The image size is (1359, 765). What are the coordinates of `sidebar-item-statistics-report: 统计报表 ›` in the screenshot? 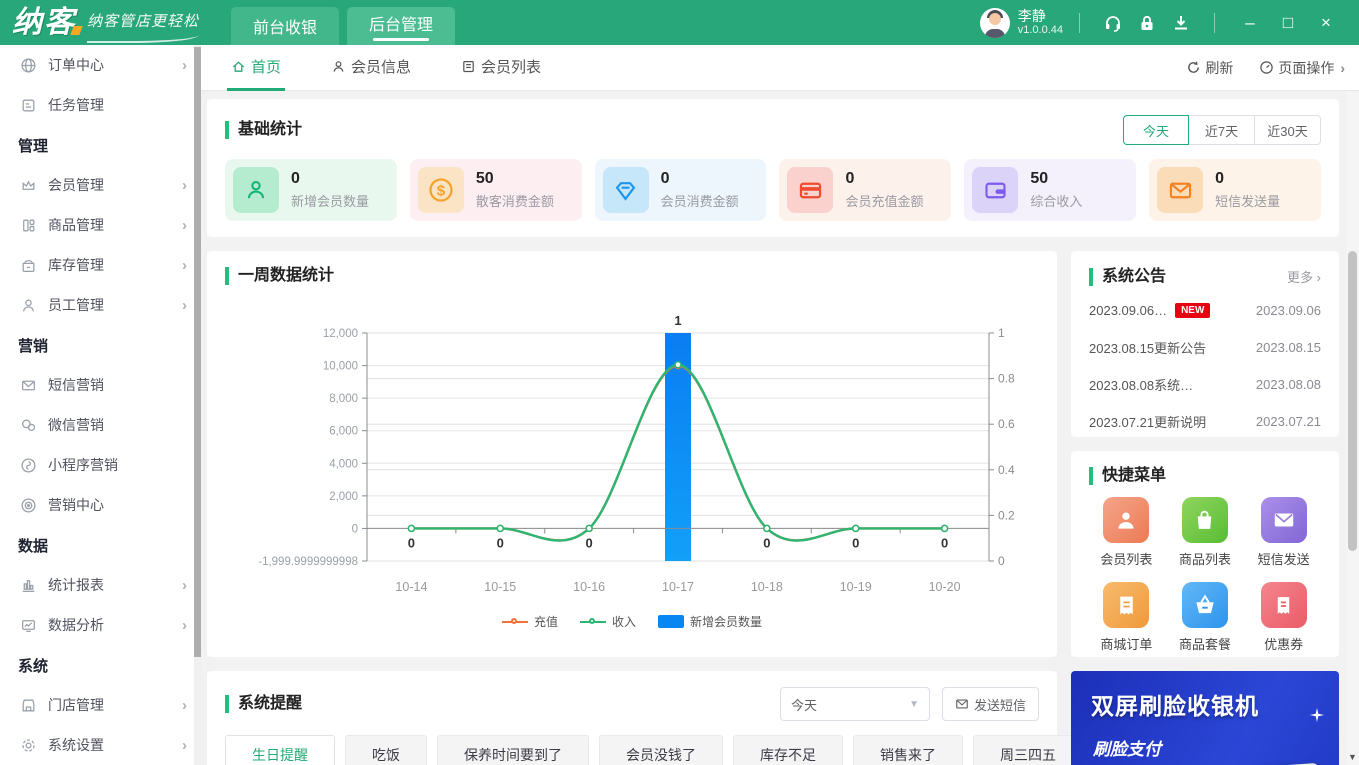 It's located at (100, 585).